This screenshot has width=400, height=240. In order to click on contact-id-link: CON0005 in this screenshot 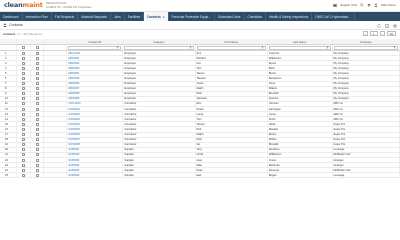, I will do `click(95, 129)`.